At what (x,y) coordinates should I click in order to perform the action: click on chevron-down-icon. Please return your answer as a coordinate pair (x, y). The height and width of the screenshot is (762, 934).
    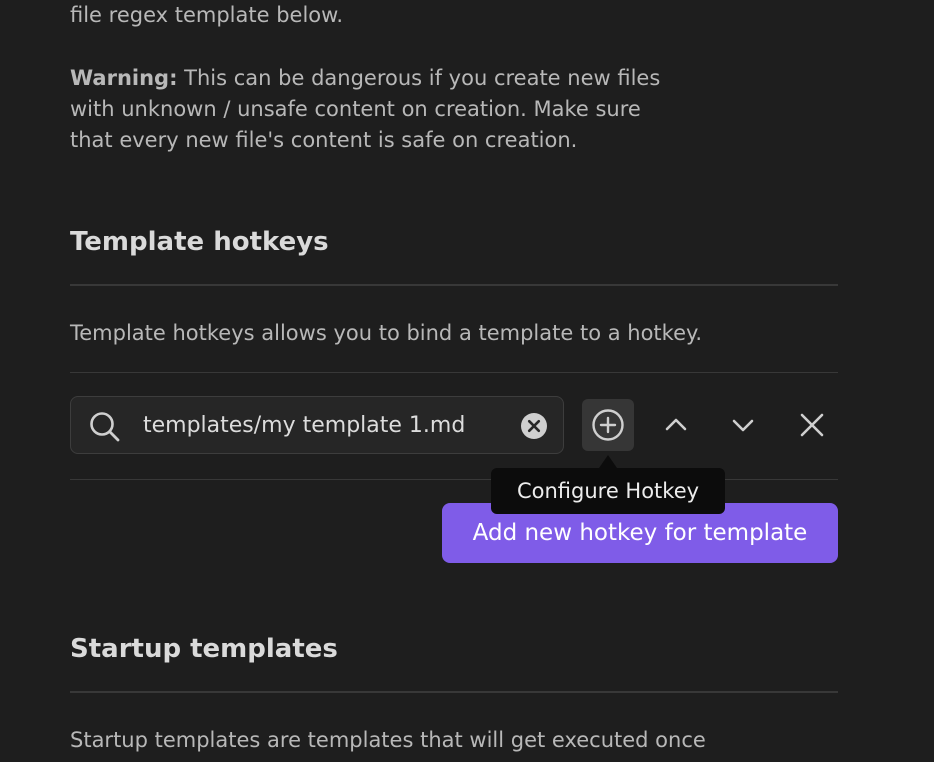
    Looking at the image, I should click on (743, 425).